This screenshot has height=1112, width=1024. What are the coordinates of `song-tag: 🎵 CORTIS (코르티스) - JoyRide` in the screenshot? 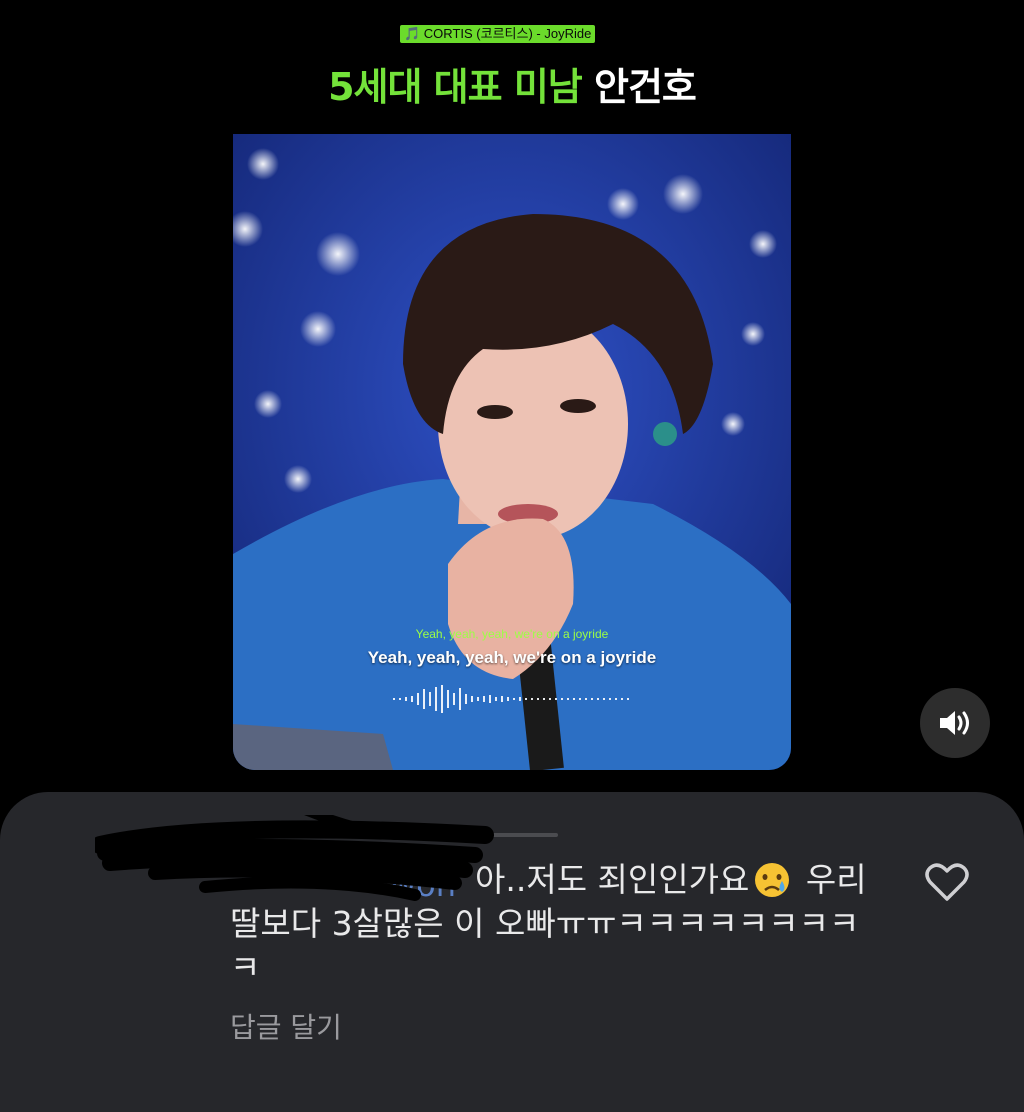 It's located at (498, 34).